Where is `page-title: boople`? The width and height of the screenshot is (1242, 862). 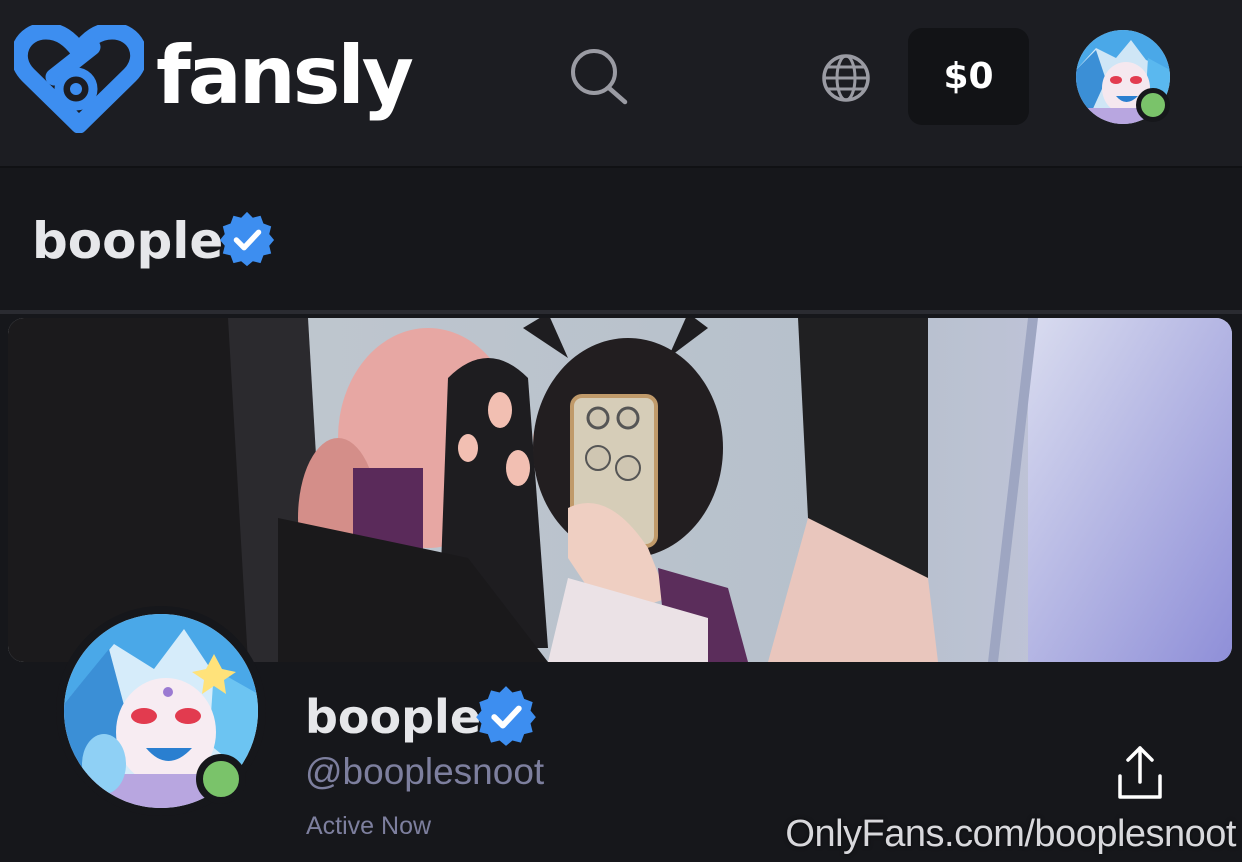
page-title: boople is located at coordinates (128, 241).